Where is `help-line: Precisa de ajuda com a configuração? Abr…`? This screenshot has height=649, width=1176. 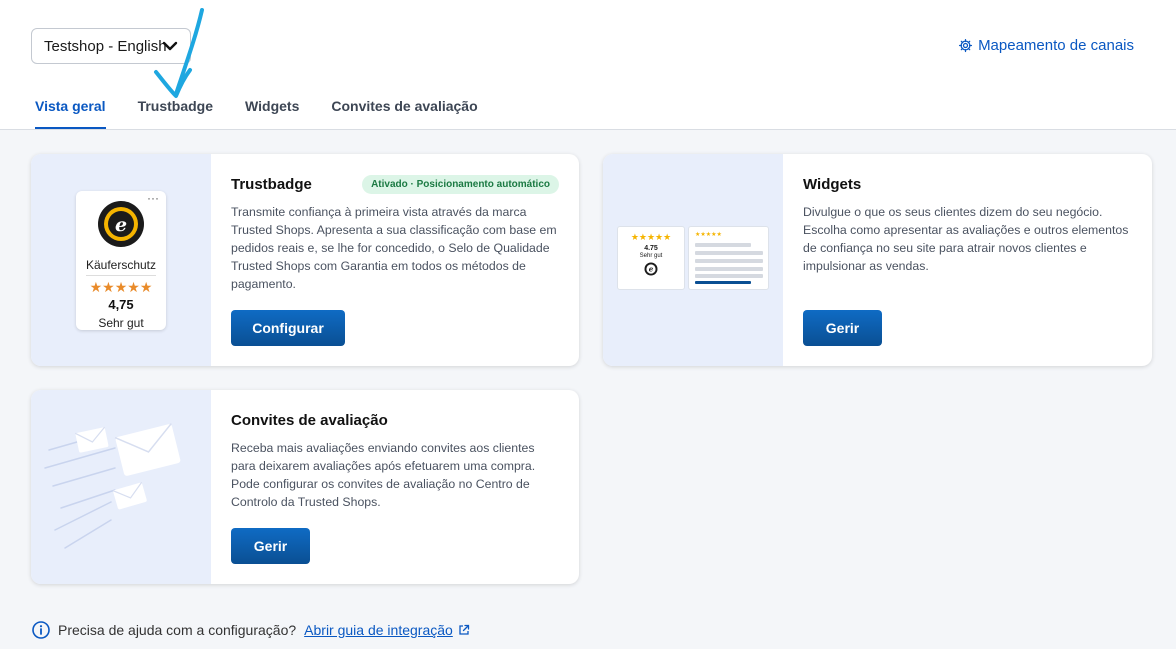 help-line: Precisa de ajuda com a configuração? Abr… is located at coordinates (251, 630).